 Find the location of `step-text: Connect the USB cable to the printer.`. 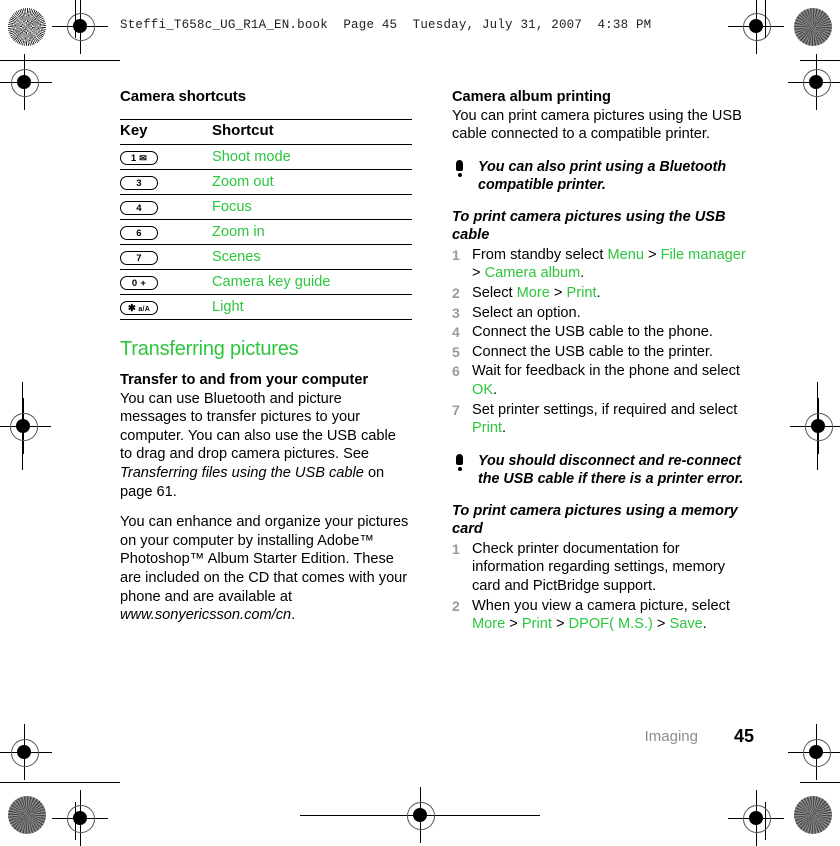

step-text: Connect the USB cable to the printer. is located at coordinates (592, 351).